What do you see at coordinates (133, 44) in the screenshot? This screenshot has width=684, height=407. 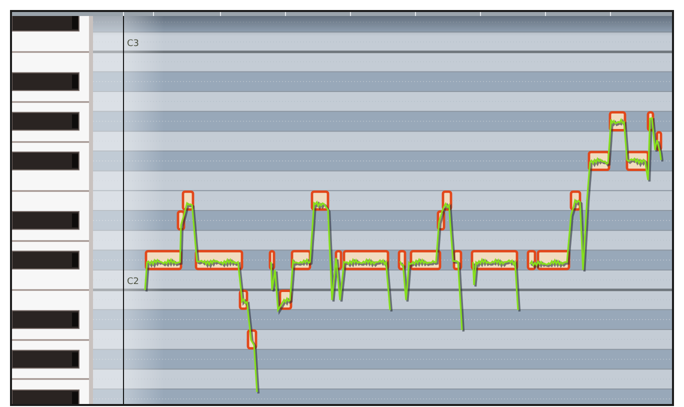 I see `octave-label: C3` at bounding box center [133, 44].